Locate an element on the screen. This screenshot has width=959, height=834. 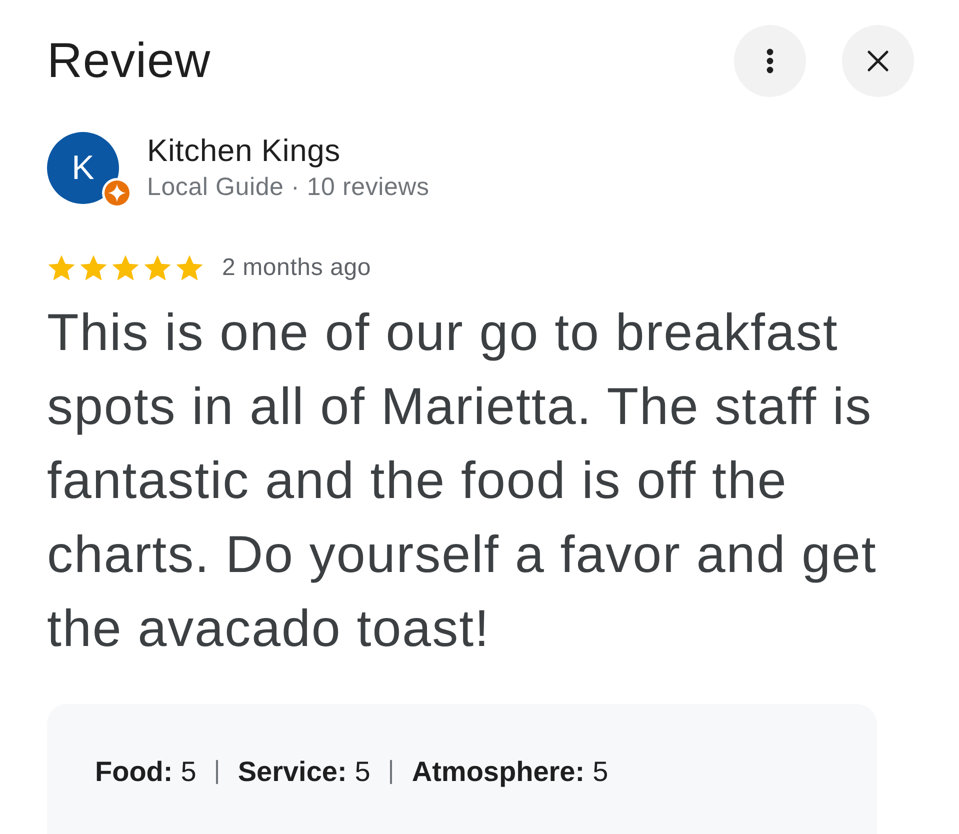
avatar: K is located at coordinates (83, 168).